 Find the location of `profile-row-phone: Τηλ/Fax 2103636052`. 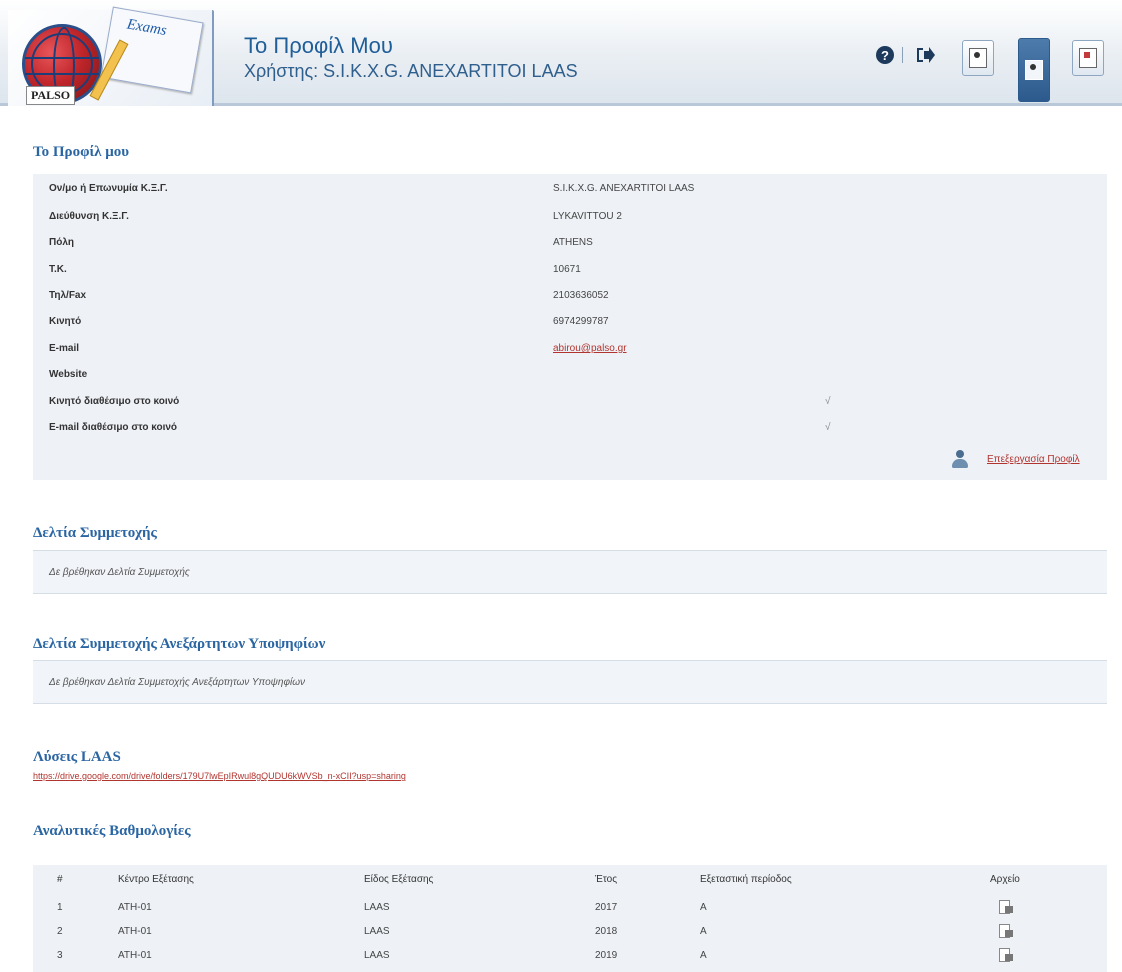

profile-row-phone: Τηλ/Fax 2103636052 is located at coordinates (570, 299).